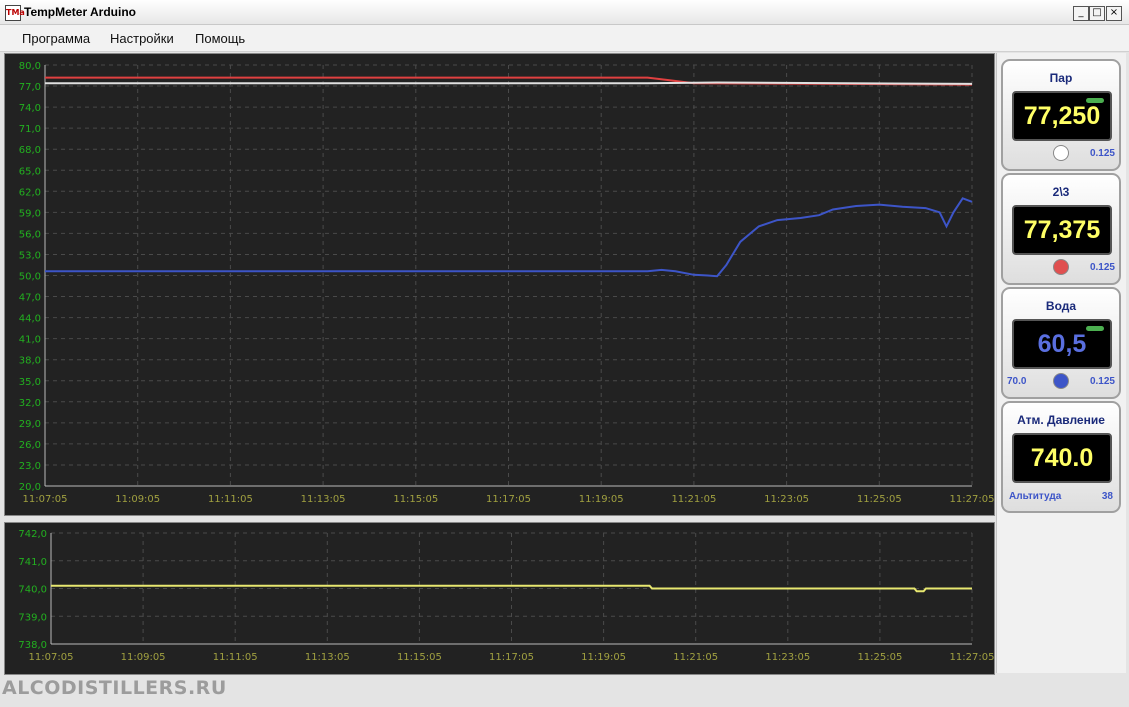 The width and height of the screenshot is (1129, 707). I want to click on sensor-color-dot-steam, so click(1061, 153).